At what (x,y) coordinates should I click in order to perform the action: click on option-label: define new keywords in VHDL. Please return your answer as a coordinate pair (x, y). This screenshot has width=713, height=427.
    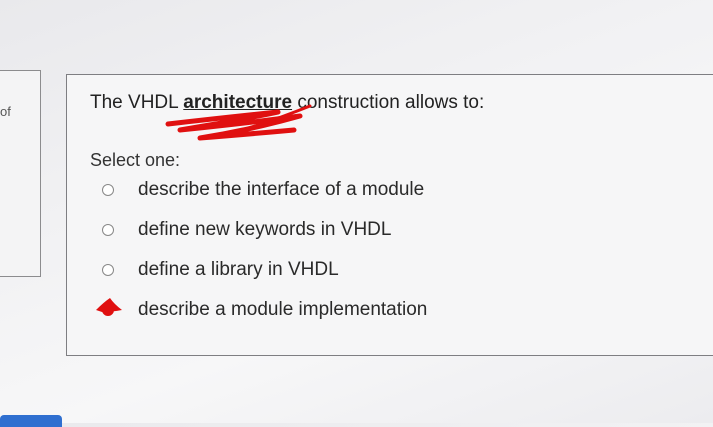
    Looking at the image, I should click on (265, 229).